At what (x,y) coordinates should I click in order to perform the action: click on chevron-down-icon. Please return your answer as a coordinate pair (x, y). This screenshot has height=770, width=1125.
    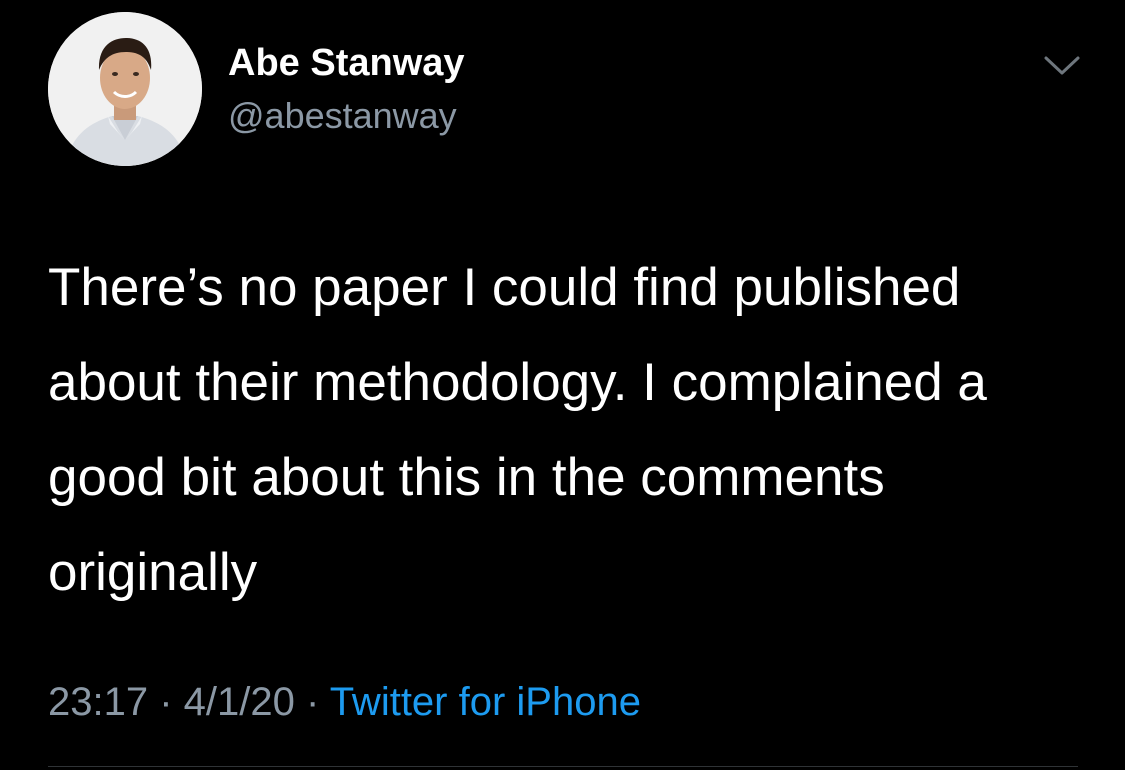
    Looking at the image, I should click on (1062, 65).